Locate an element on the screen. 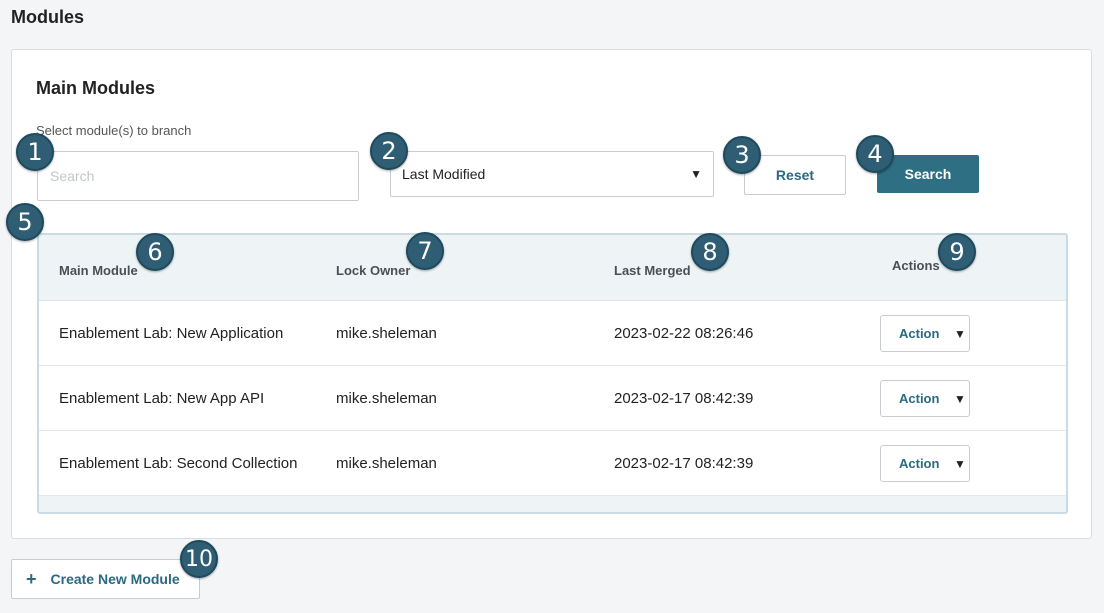 The width and height of the screenshot is (1104, 613). sort-select-value: Last Modified is located at coordinates (444, 174).